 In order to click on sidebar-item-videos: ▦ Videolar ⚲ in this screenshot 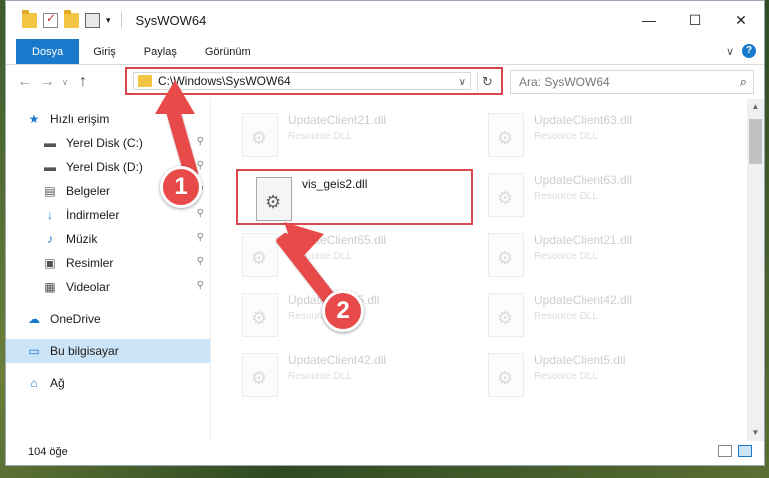, I will do `click(108, 287)`.